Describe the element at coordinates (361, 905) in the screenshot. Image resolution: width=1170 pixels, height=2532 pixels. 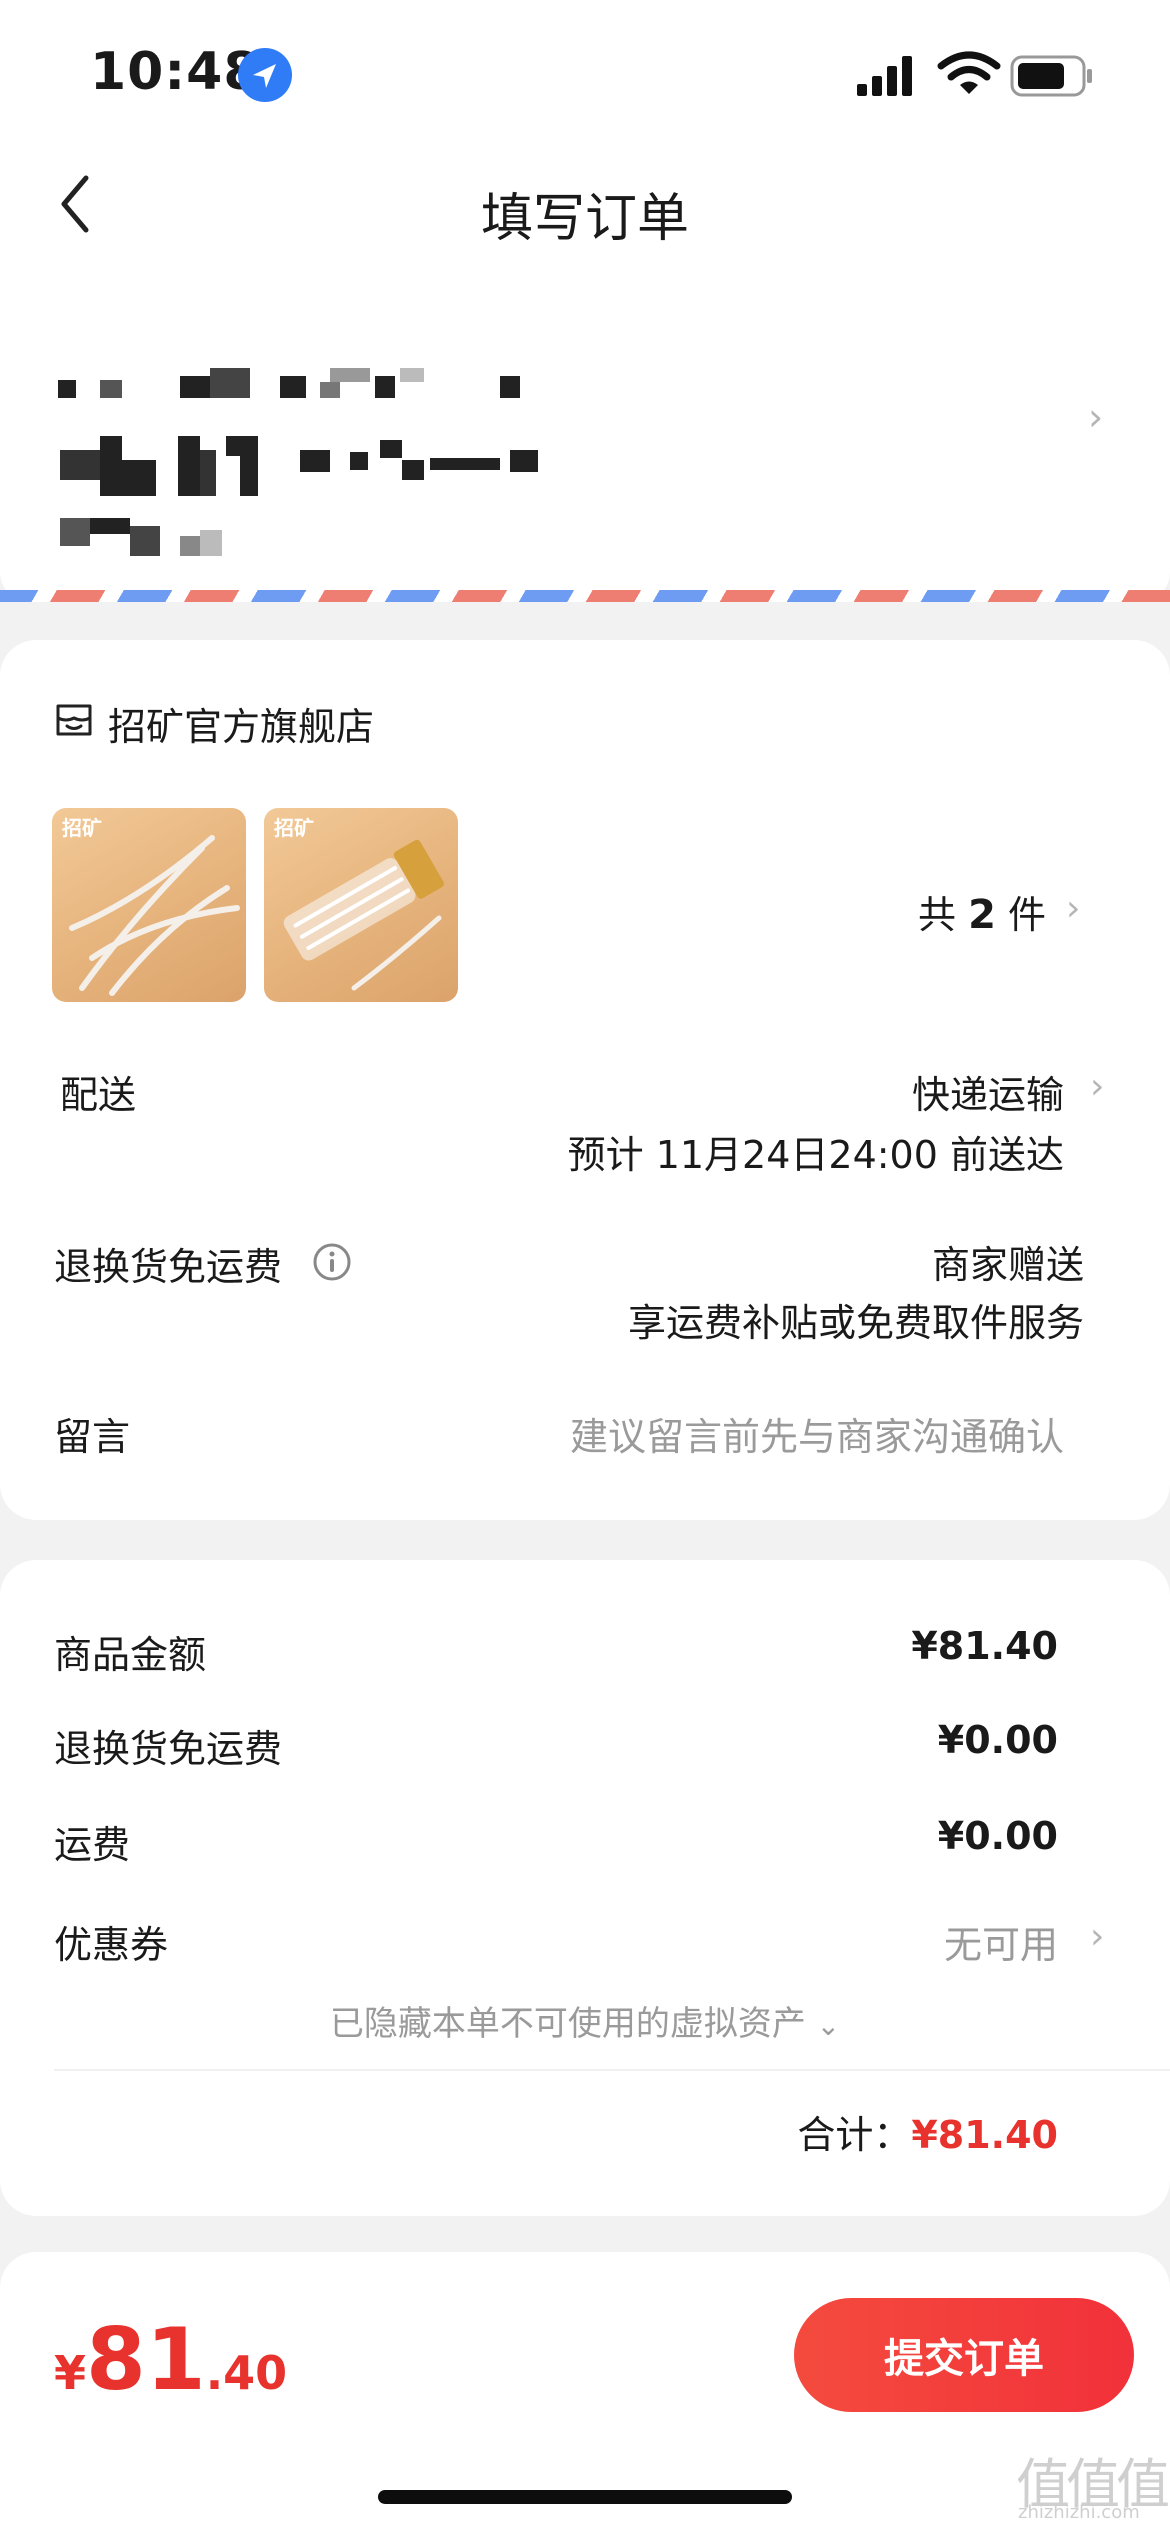
I see `product-thumbnail-2: 招矿` at that location.